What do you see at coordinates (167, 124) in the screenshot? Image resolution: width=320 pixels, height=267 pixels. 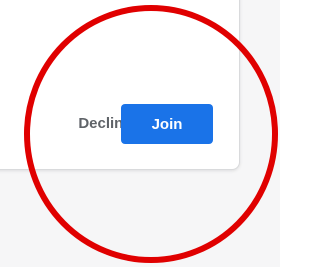 I see `join-button: Join` at bounding box center [167, 124].